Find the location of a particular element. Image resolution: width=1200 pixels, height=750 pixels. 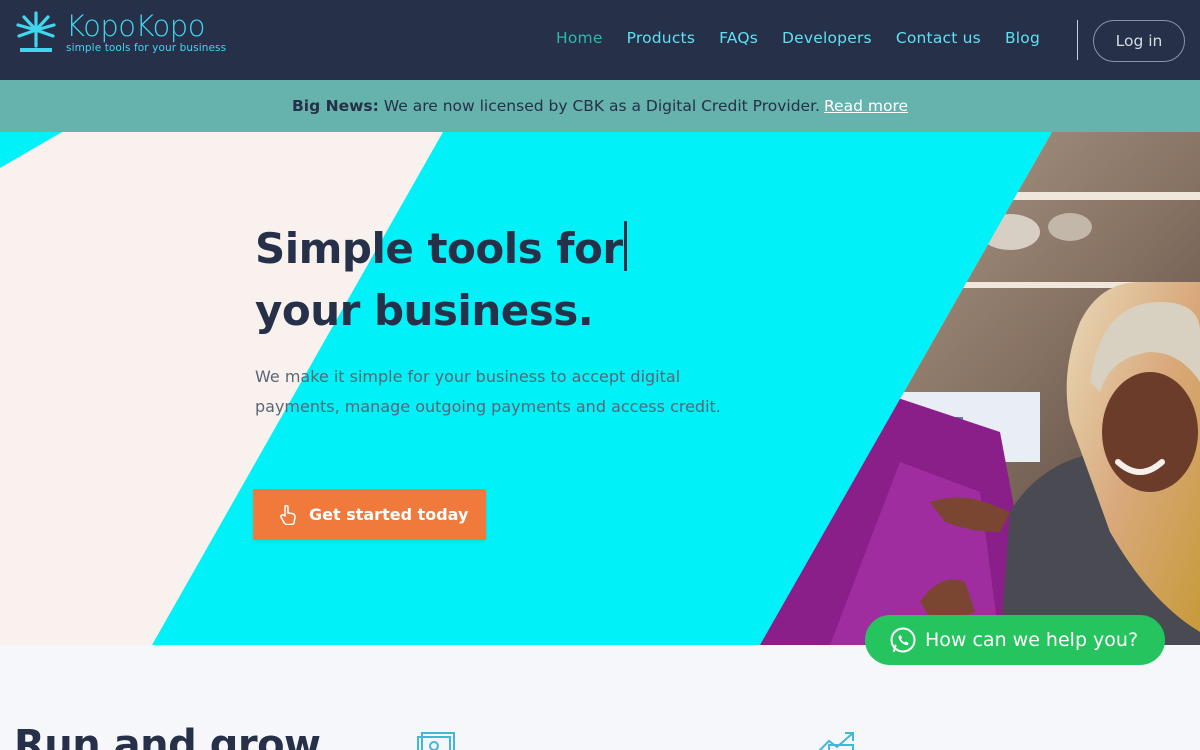

logo-sunburst-icon is located at coordinates (36, 31).